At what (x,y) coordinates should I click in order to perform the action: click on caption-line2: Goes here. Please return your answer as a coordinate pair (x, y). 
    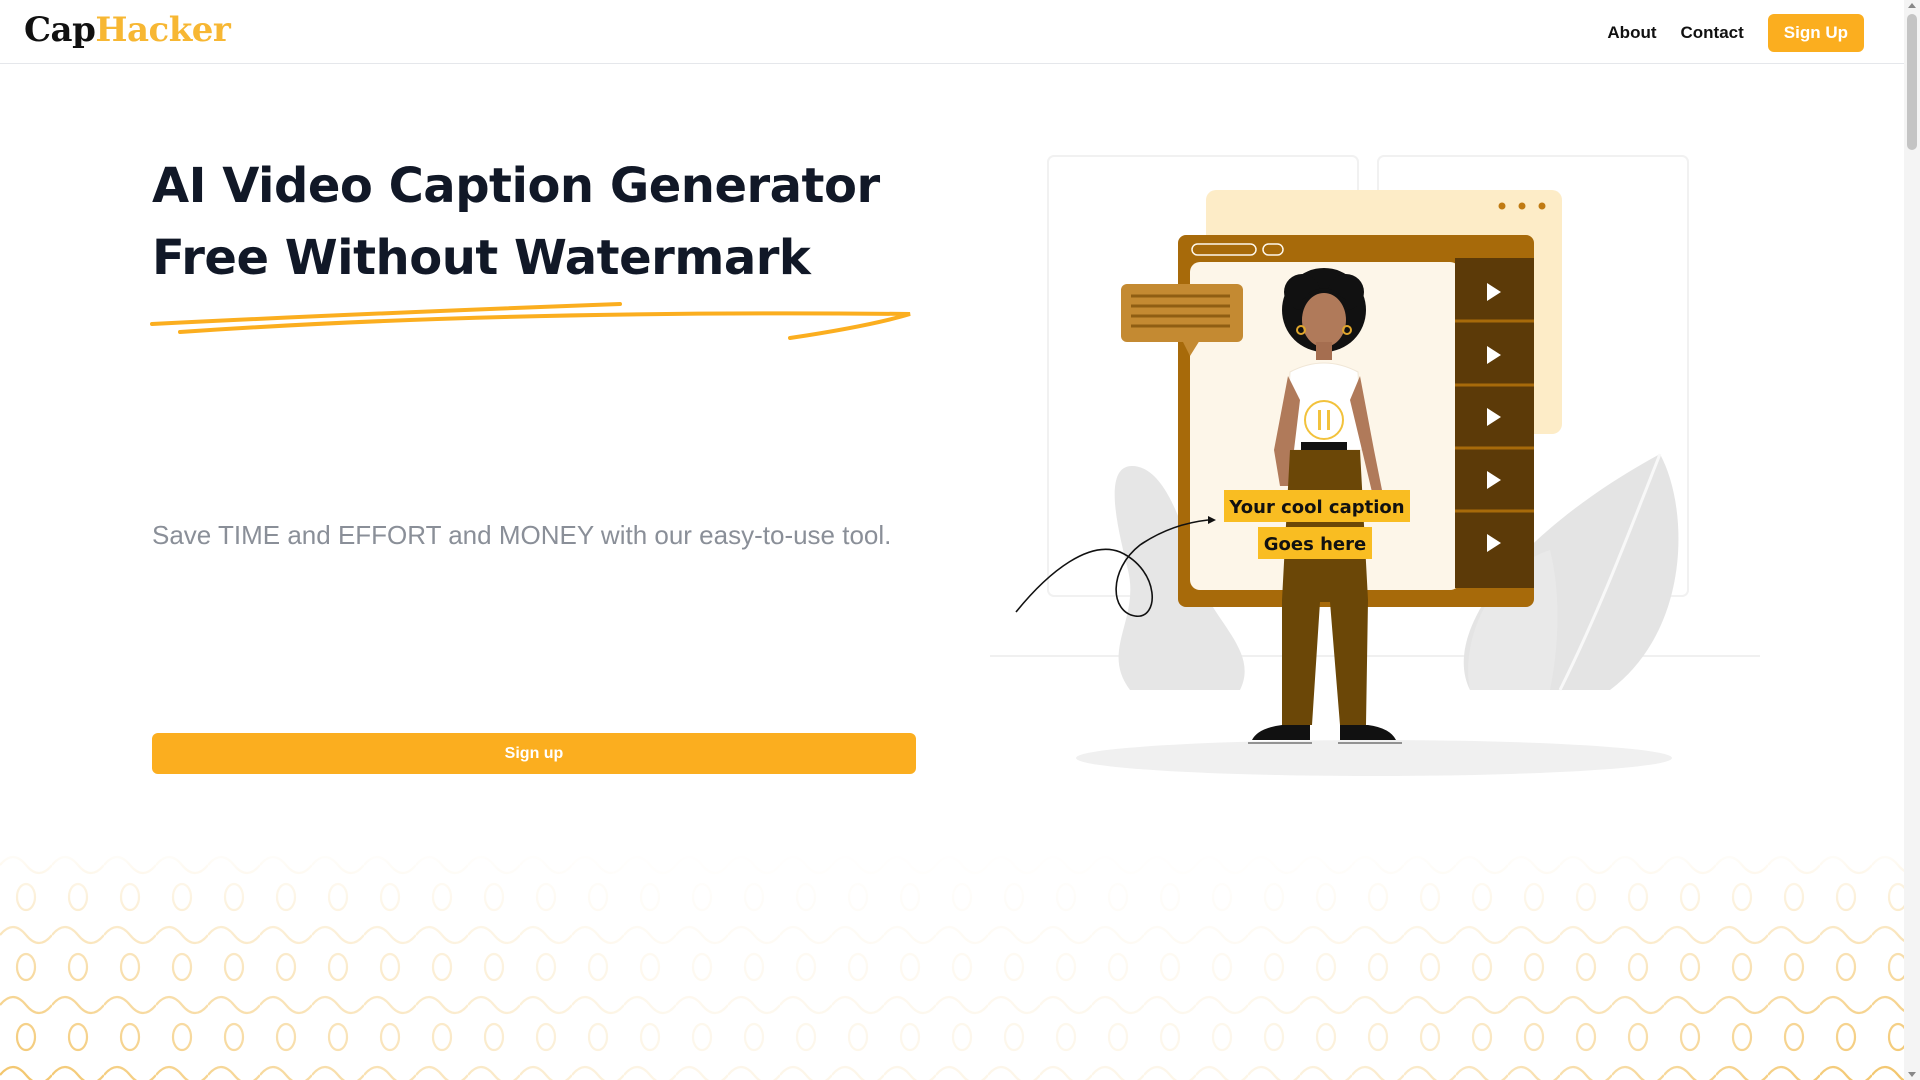
    Looking at the image, I should click on (1315, 544).